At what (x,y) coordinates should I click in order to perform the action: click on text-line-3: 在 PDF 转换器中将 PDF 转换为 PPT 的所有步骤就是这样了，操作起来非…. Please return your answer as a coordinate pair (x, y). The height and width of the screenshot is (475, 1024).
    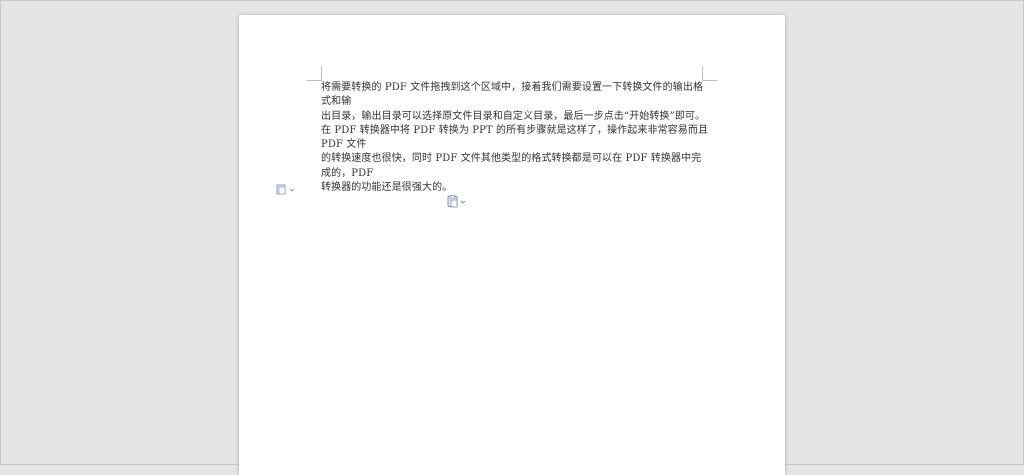
    Looking at the image, I should click on (515, 137).